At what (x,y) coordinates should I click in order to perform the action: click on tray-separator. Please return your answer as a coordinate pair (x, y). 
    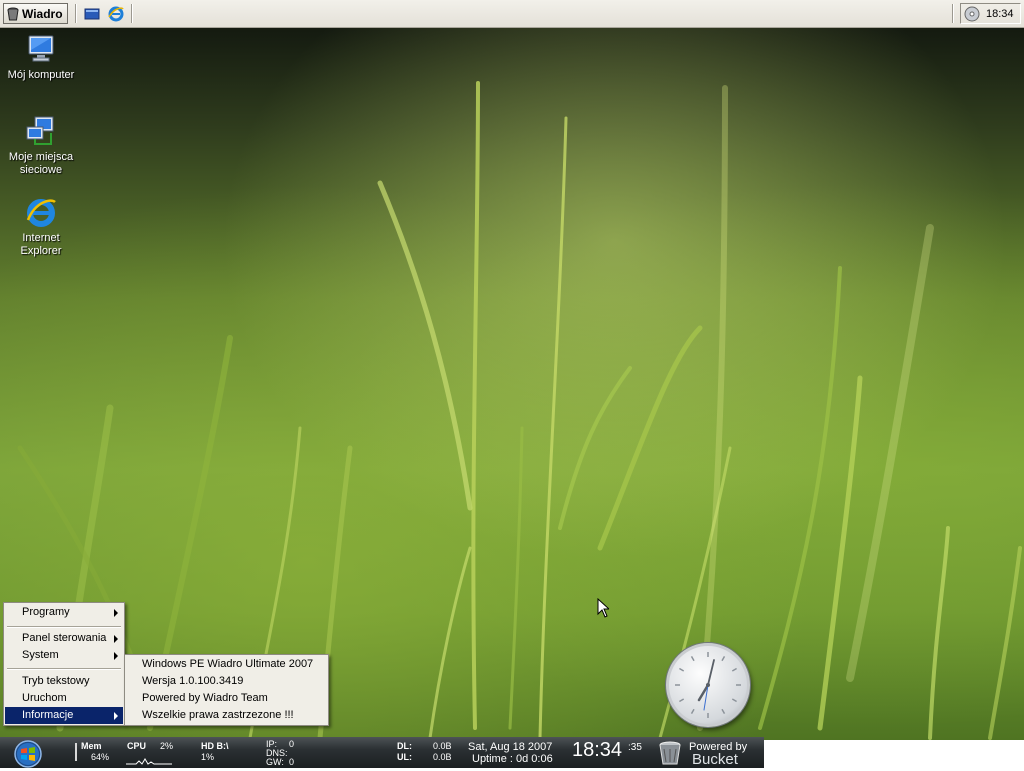
    Looking at the image, I should click on (953, 13).